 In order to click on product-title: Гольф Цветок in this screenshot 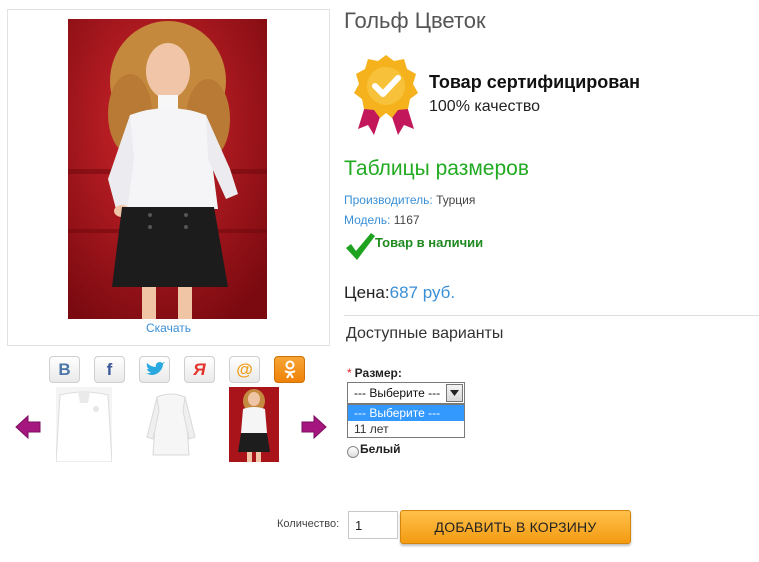, I will do `click(415, 20)`.